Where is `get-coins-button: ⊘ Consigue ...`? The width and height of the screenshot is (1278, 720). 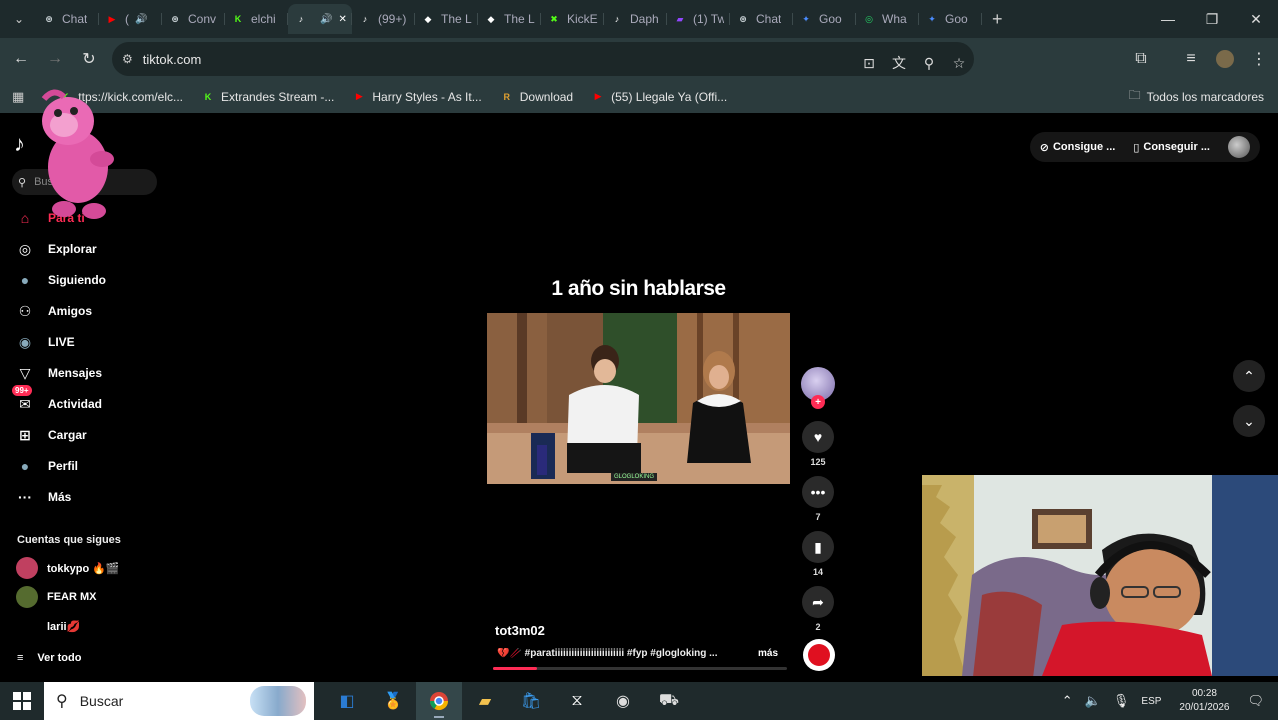 get-coins-button: ⊘ Consigue ... is located at coordinates (1078, 147).